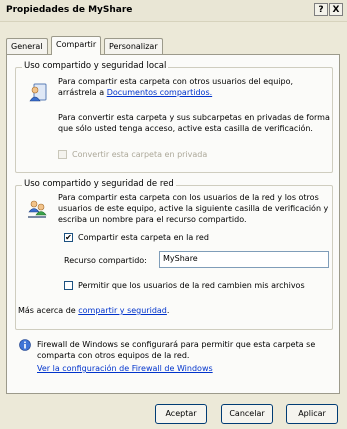  I want to click on network-users-icon, so click(37, 209).